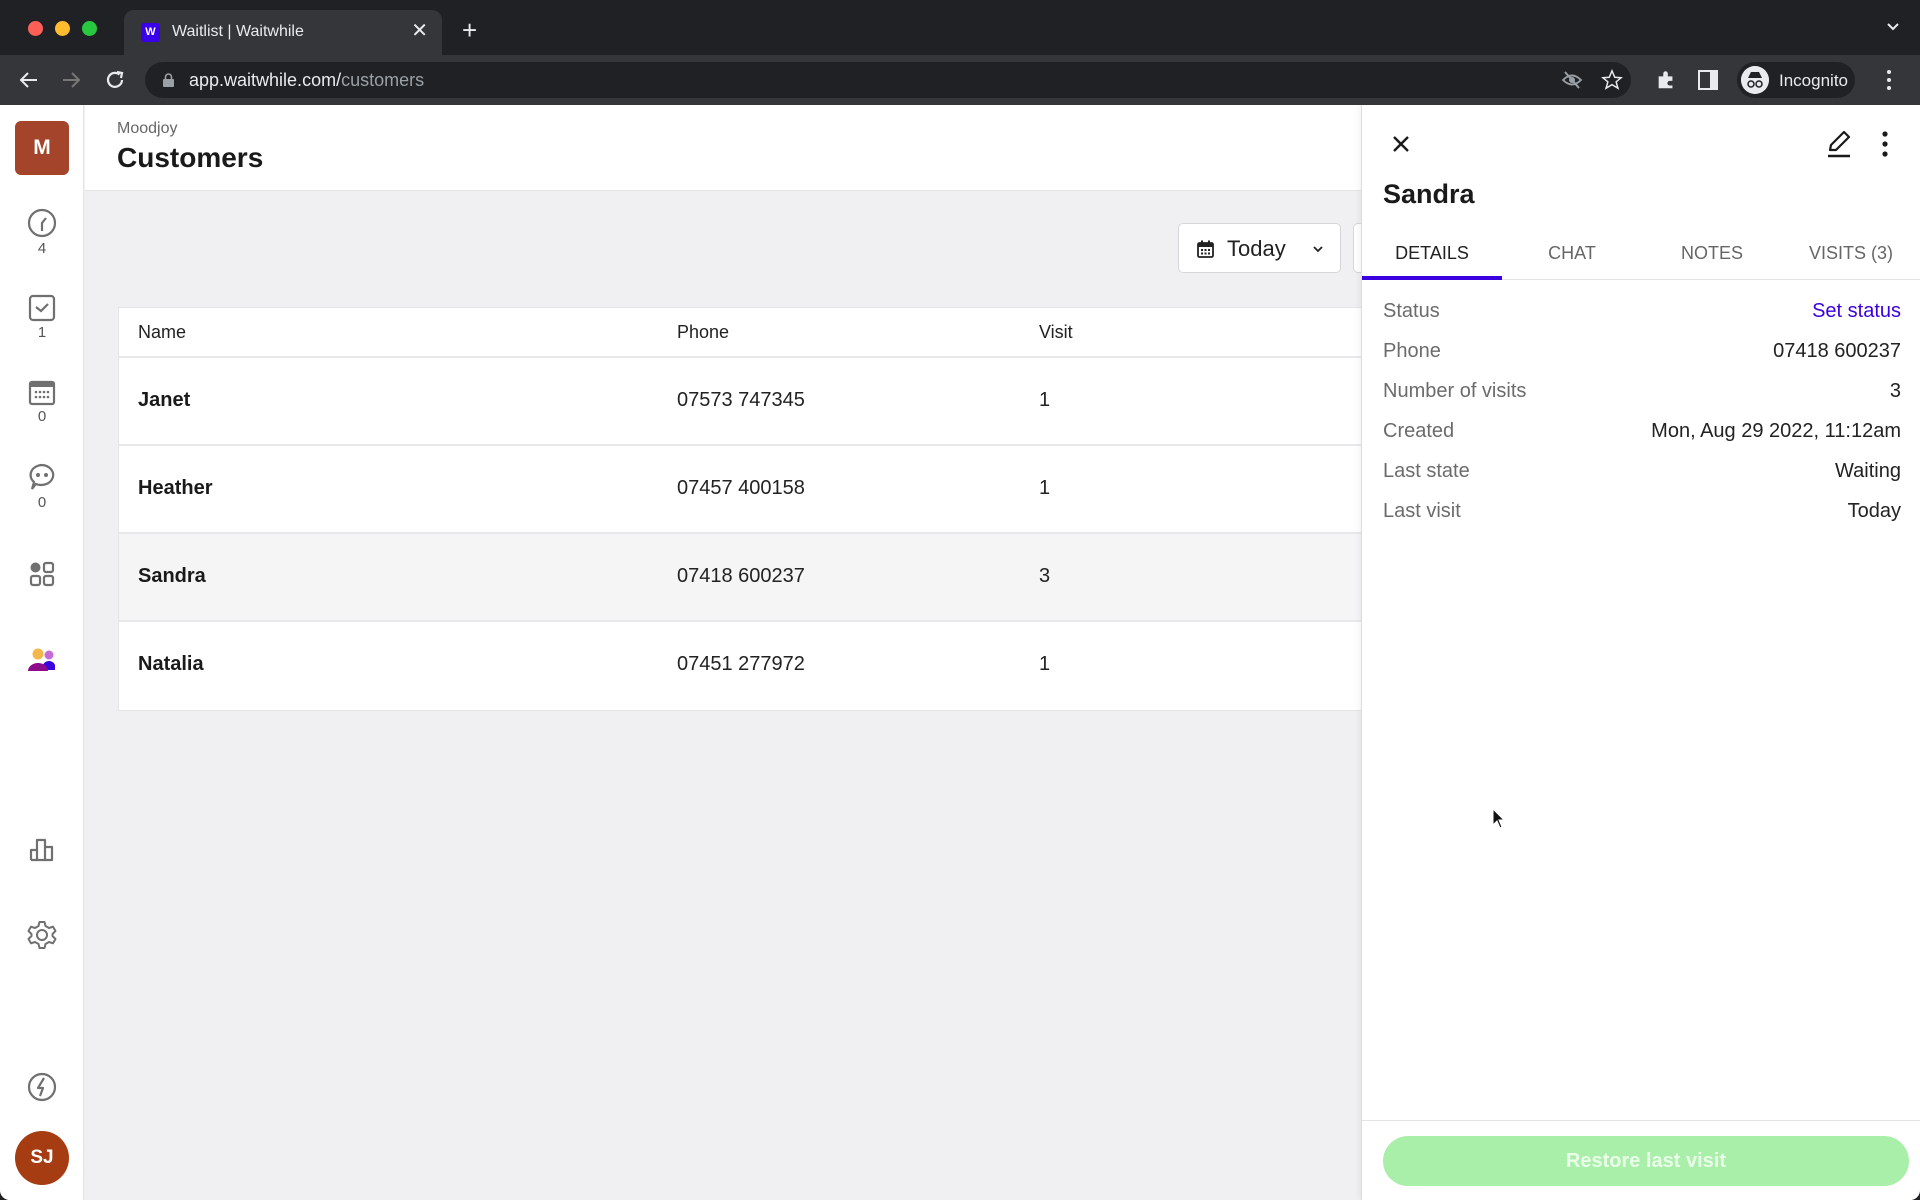  I want to click on detail-label: Number of visits, so click(1455, 391).